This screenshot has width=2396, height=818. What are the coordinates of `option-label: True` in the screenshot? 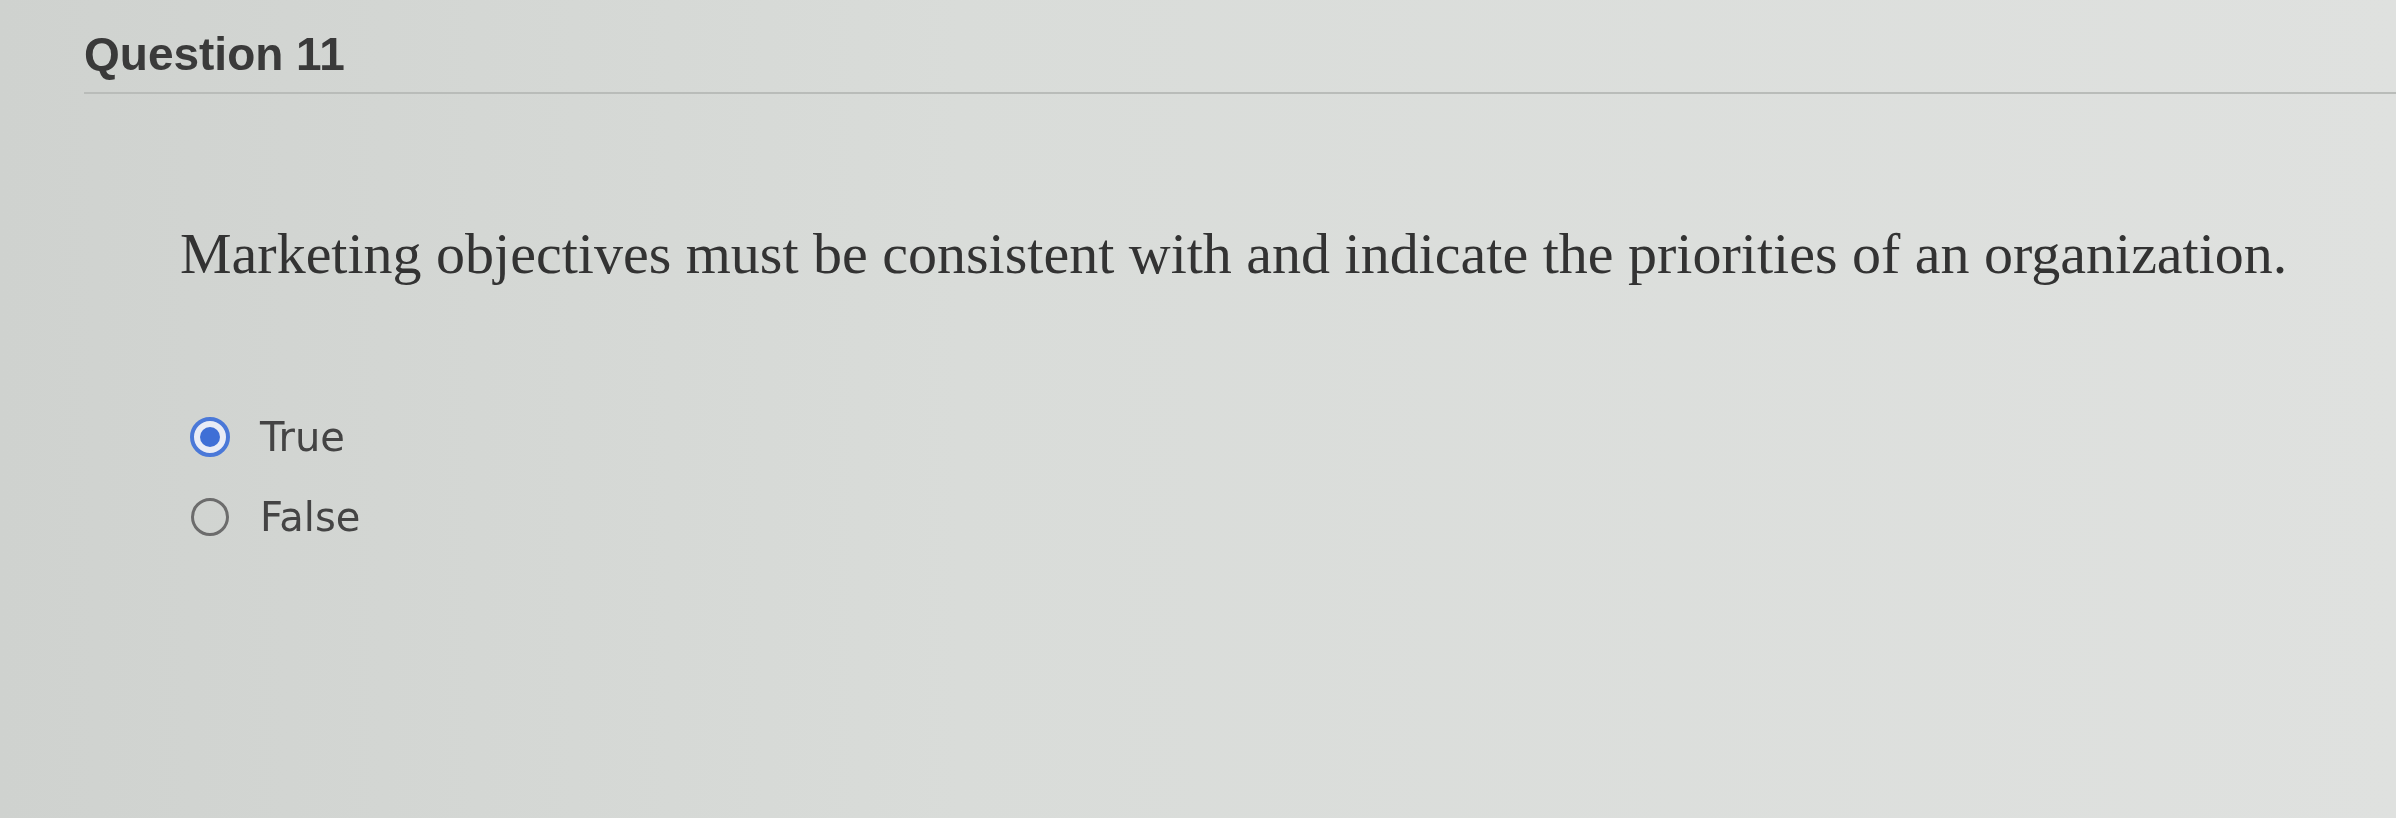 It's located at (302, 437).